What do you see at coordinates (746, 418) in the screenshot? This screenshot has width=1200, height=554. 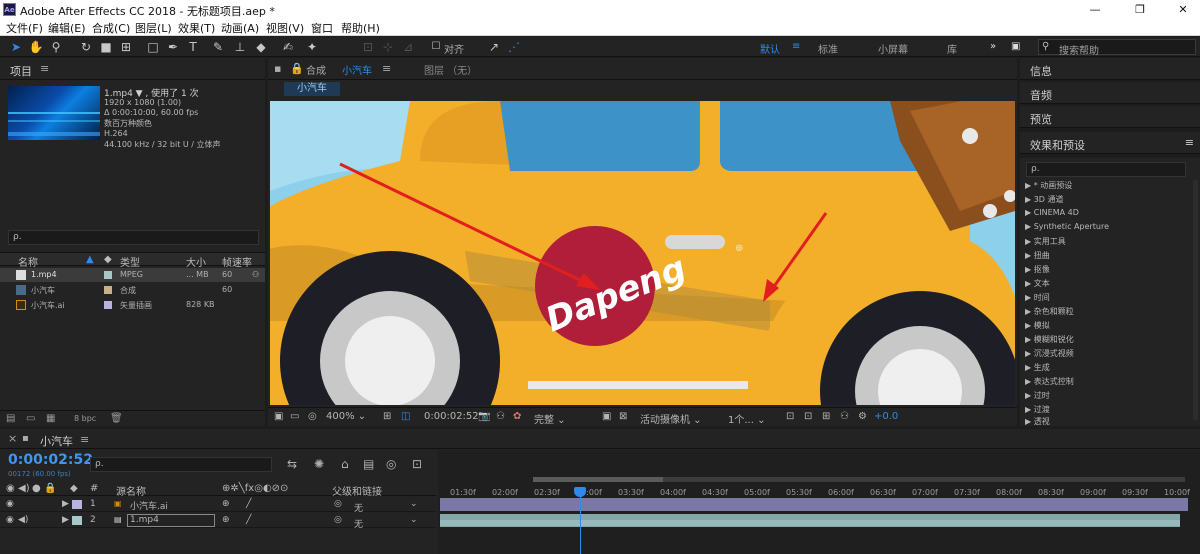 I see `view-layout-dropdown: 1个... ⌄` at bounding box center [746, 418].